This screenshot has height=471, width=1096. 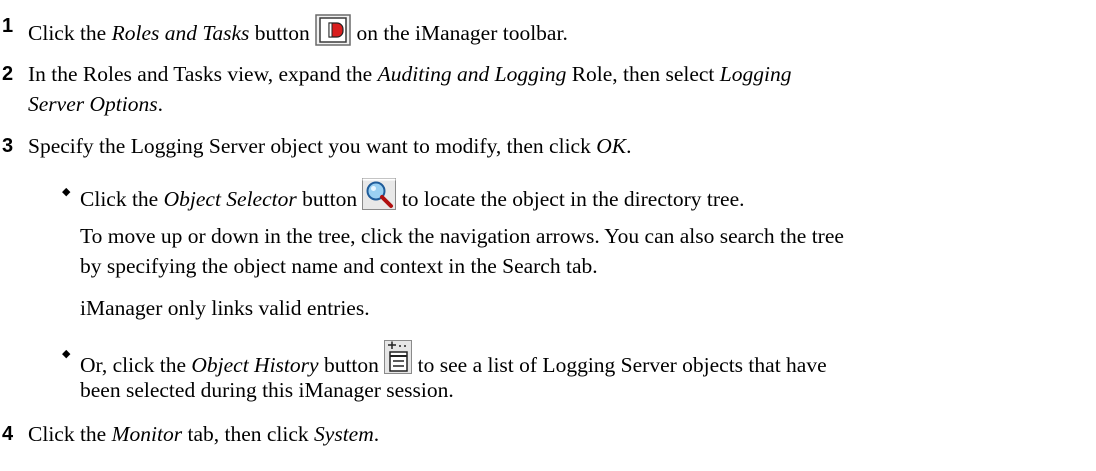 What do you see at coordinates (333, 33) in the screenshot?
I see `roles-and-tasks-icon` at bounding box center [333, 33].